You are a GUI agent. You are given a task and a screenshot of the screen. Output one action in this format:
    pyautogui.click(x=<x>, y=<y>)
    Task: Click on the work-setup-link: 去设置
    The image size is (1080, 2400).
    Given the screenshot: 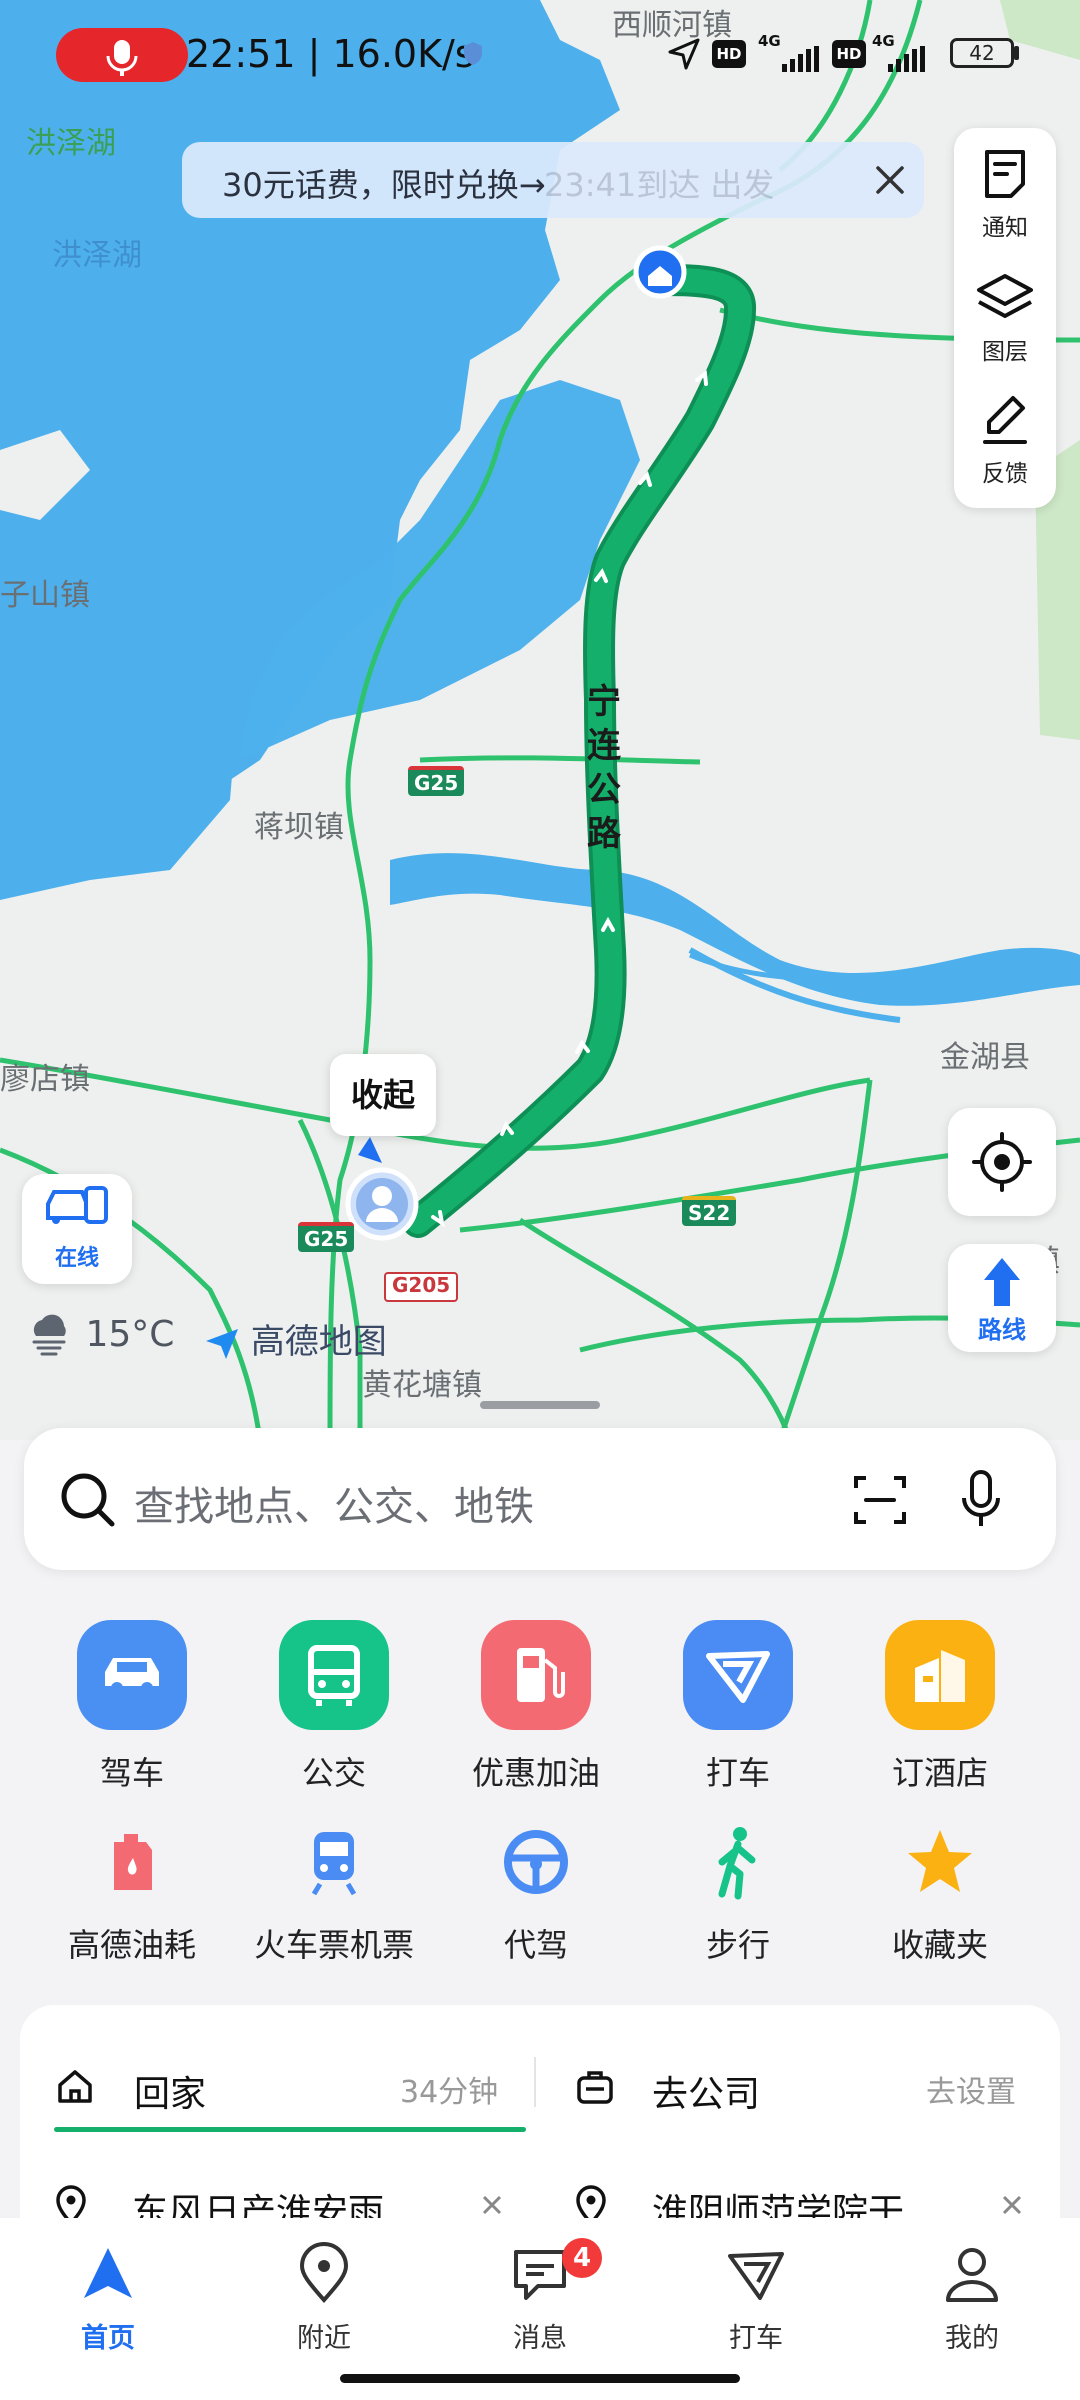 What is the action you would take?
    pyautogui.click(x=971, y=2089)
    